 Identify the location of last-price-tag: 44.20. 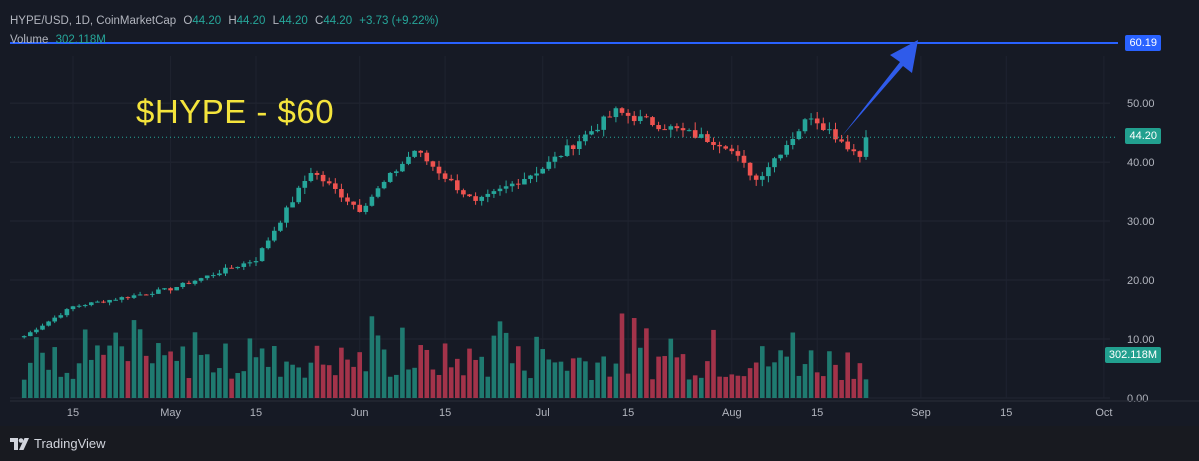
(1143, 136).